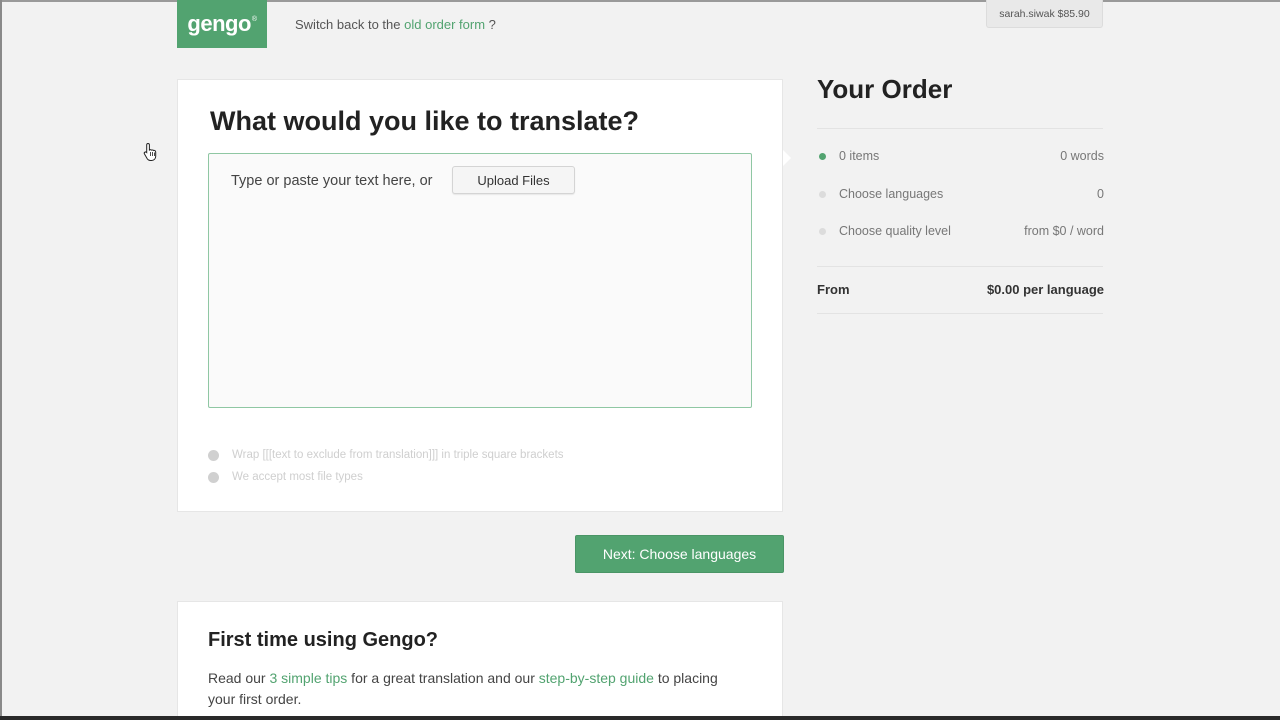 The height and width of the screenshot is (720, 1280). I want to click on account-balance-button: sarah.siwak $85.90, so click(1044, 14).